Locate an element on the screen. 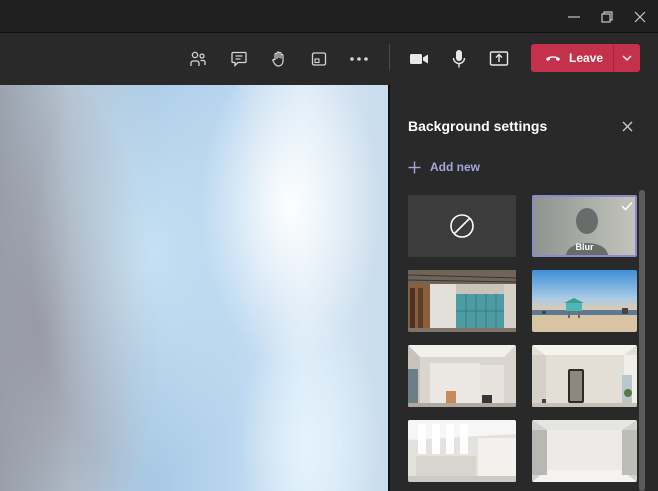  leave-button: Leave is located at coordinates (572, 58).